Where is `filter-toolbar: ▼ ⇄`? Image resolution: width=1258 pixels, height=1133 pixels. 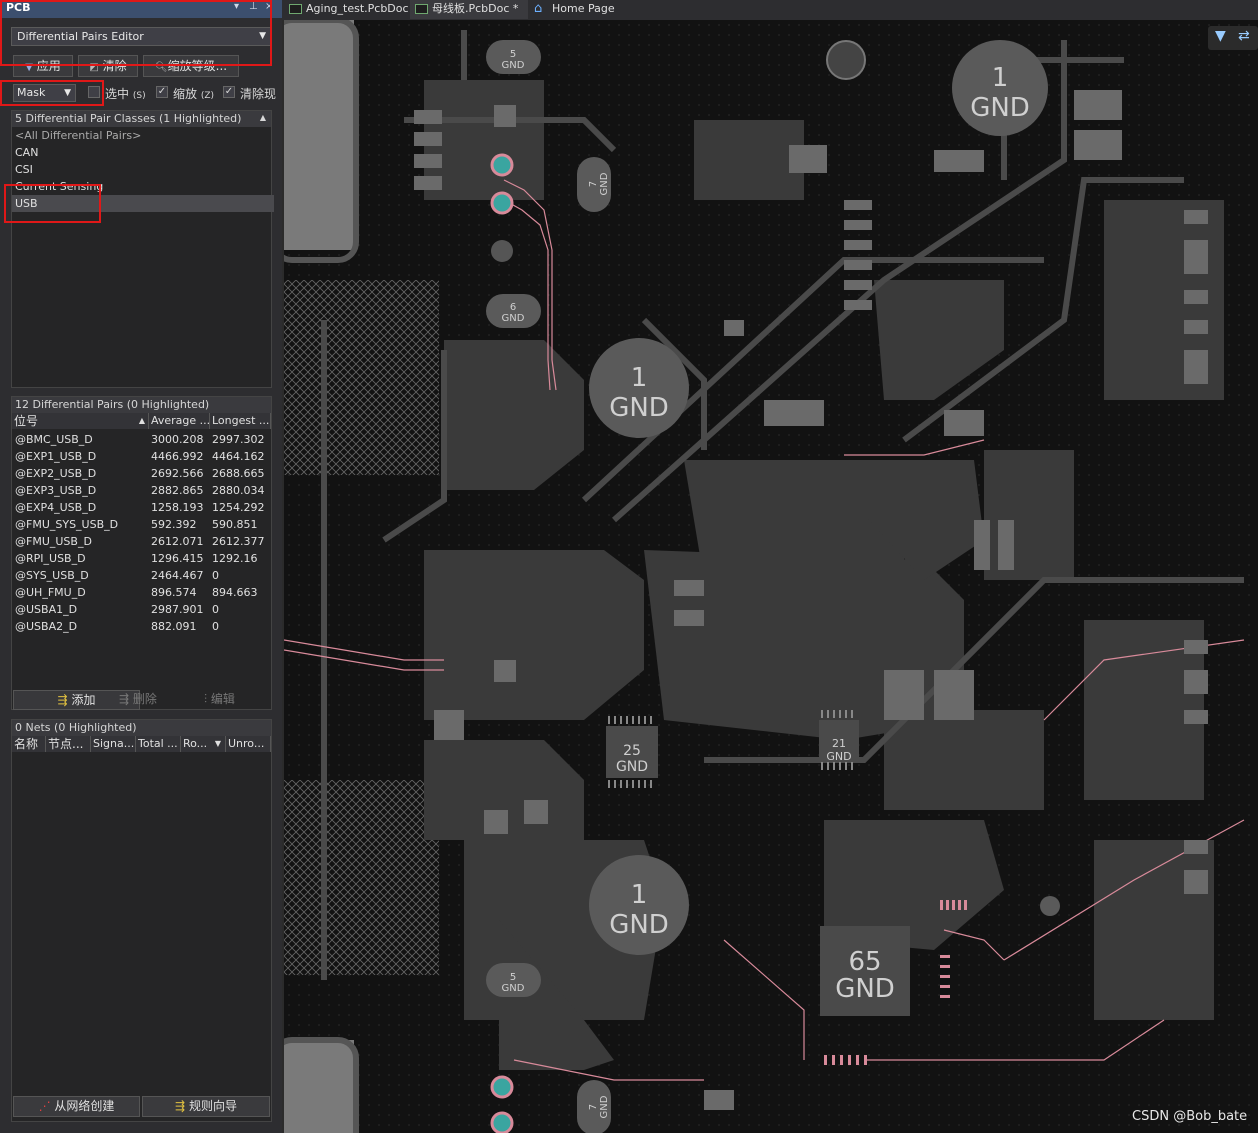 filter-toolbar: ▼ ⇄ is located at coordinates (1233, 38).